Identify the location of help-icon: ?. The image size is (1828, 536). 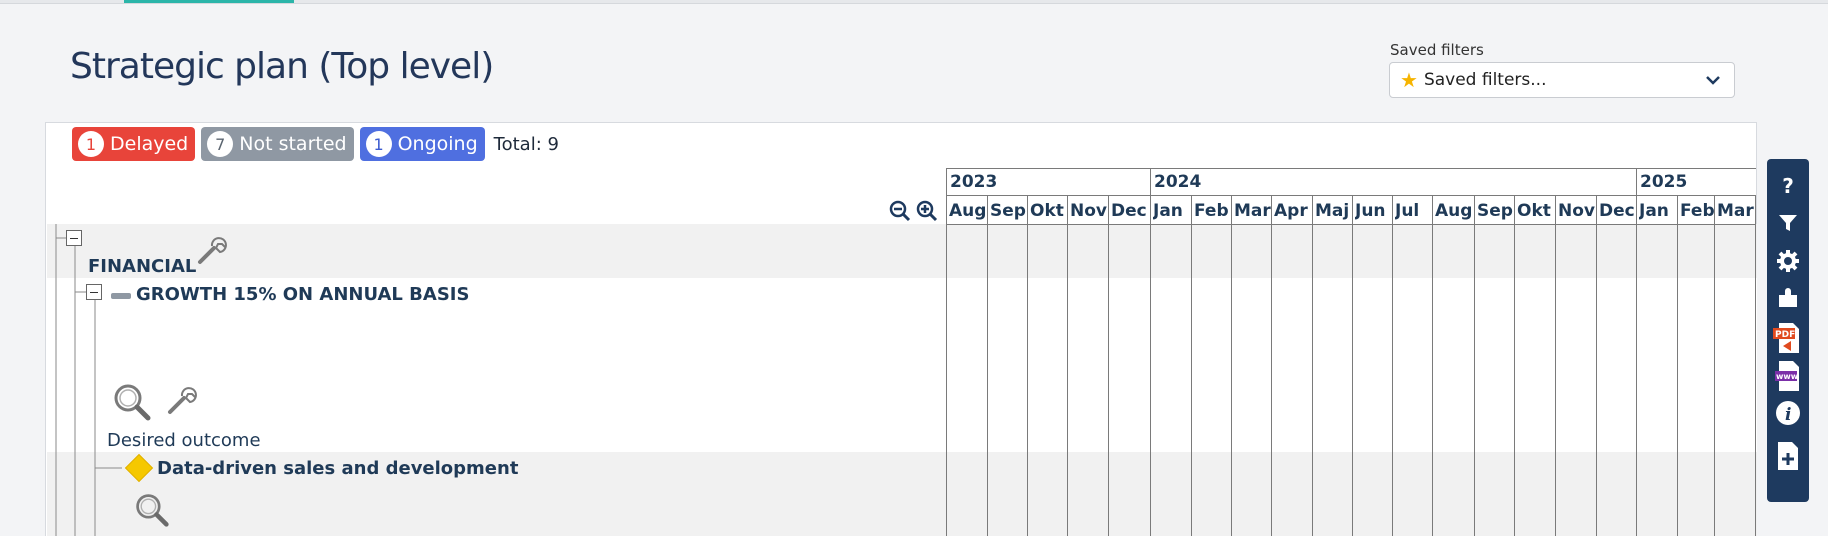
(1788, 186).